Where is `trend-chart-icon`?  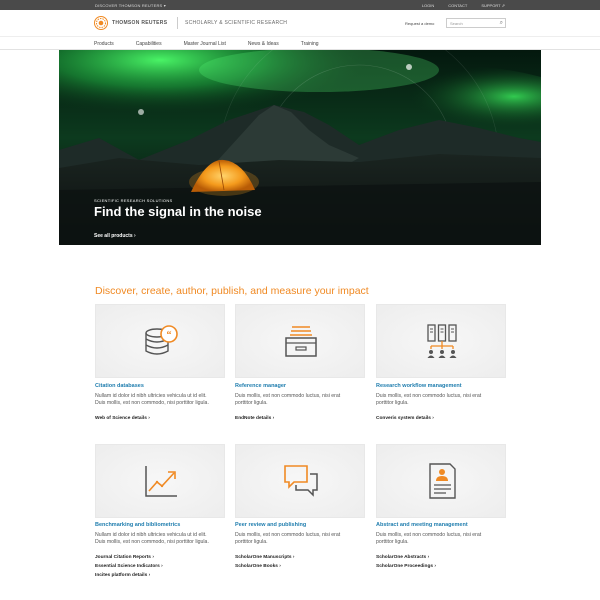 trend-chart-icon is located at coordinates (161, 481).